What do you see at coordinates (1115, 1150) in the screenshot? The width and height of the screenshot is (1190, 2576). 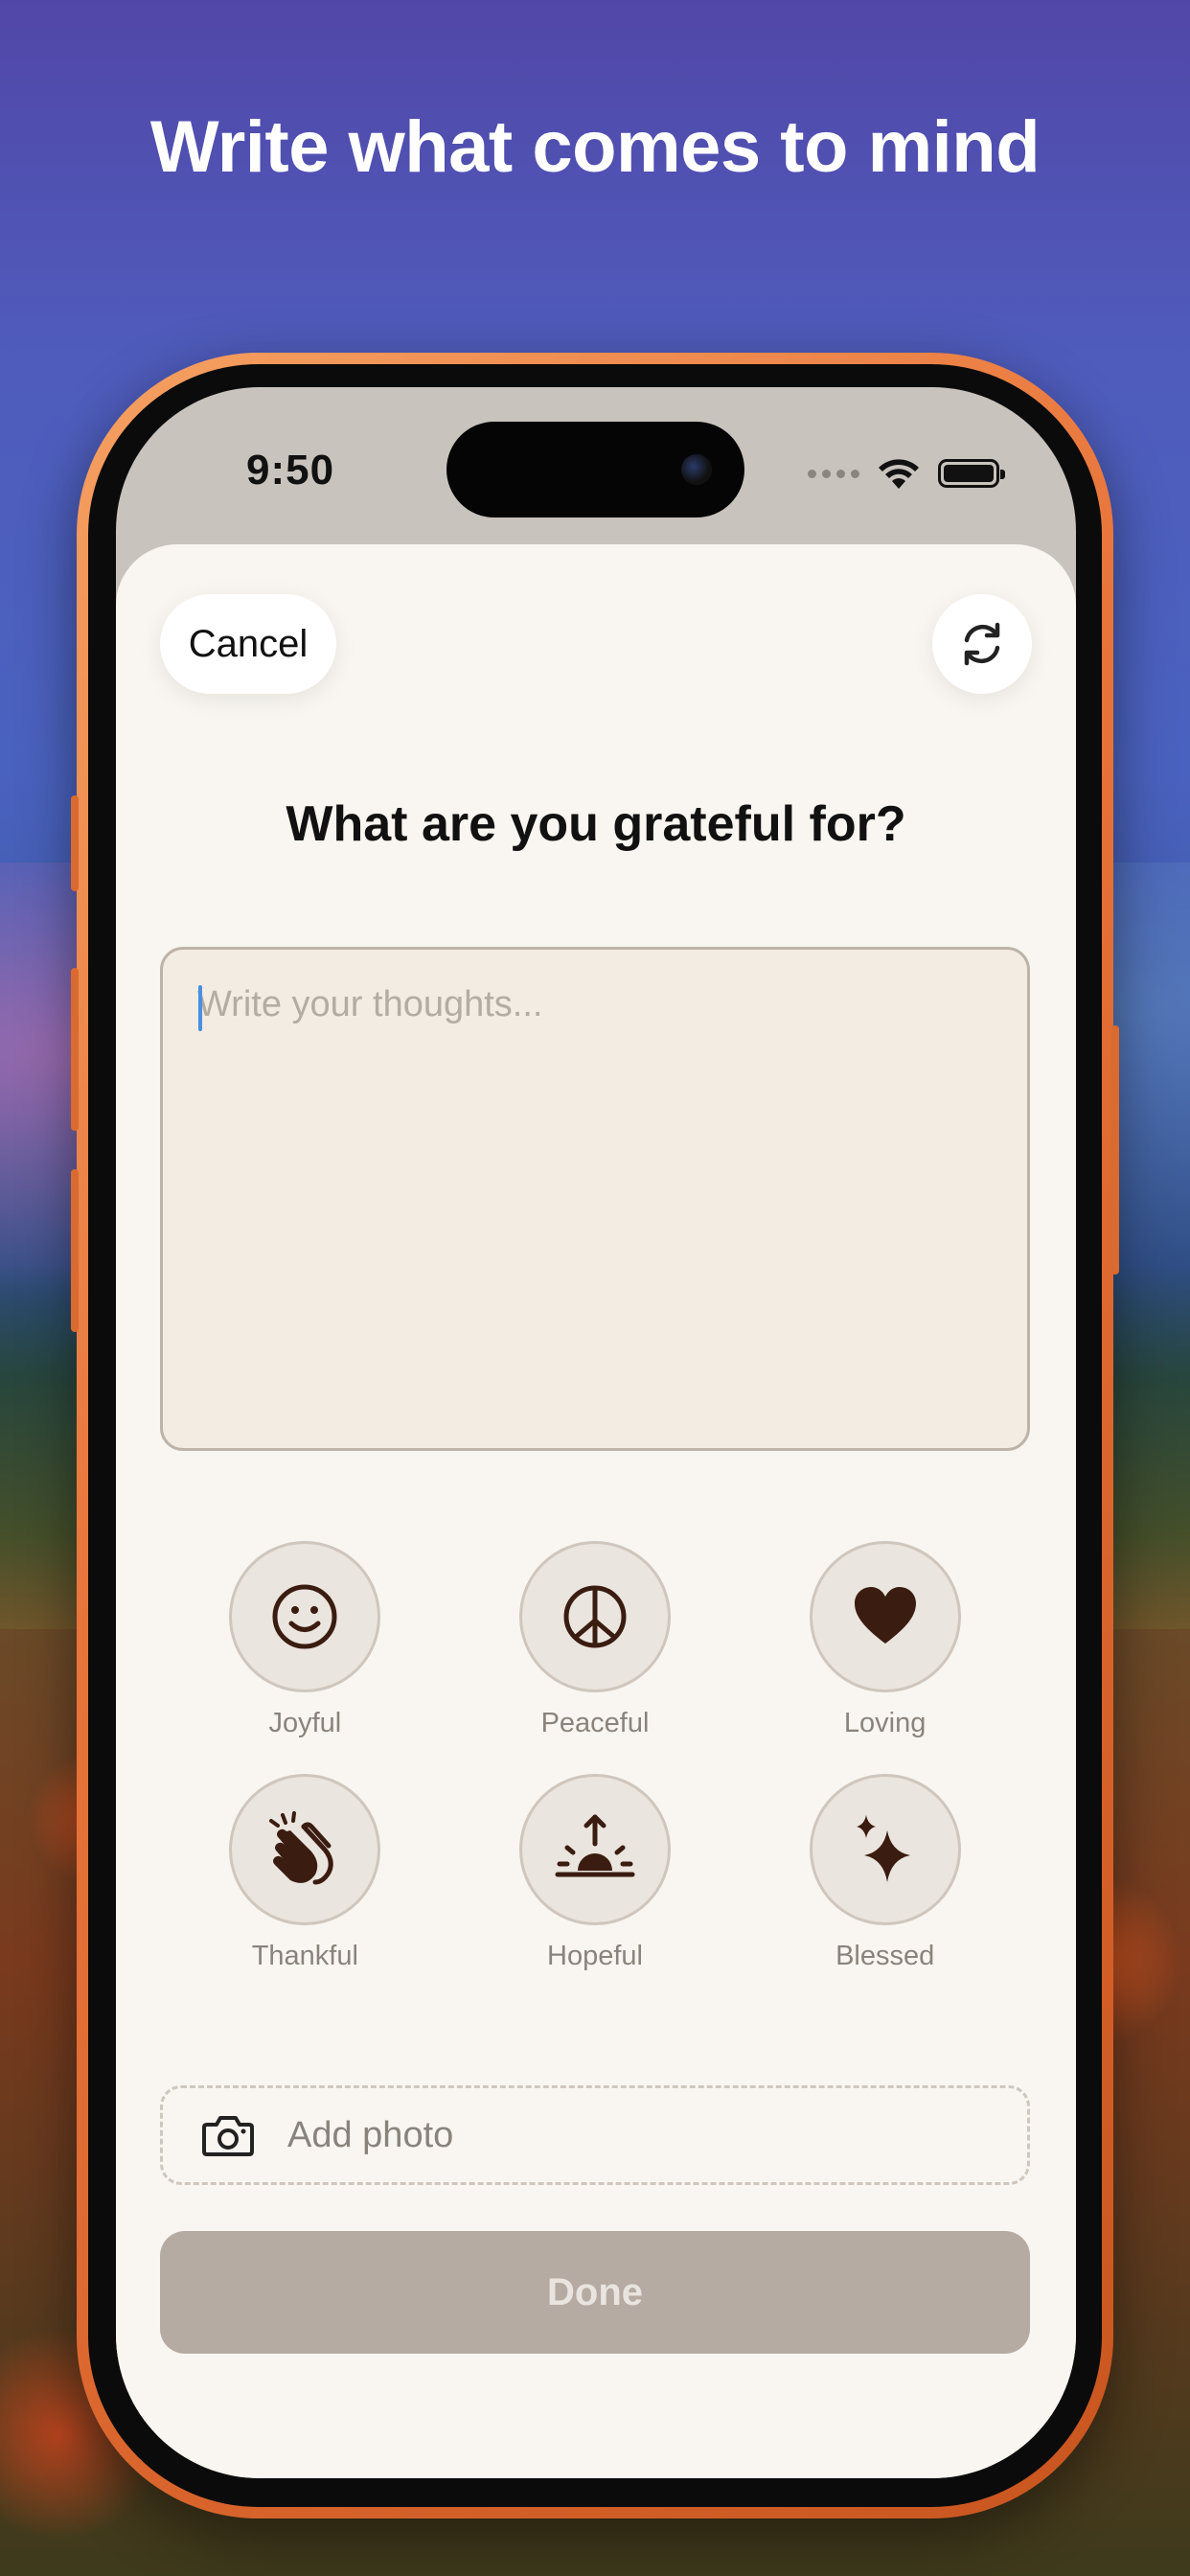 I see `phone-power-button` at bounding box center [1115, 1150].